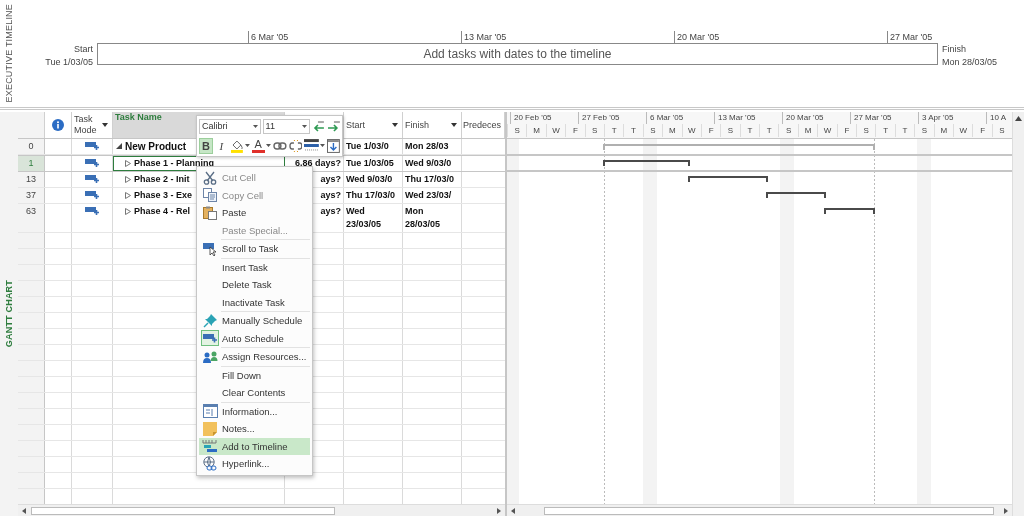  What do you see at coordinates (87, 125) in the screenshot?
I see `column-header: Task Mode` at bounding box center [87, 125].